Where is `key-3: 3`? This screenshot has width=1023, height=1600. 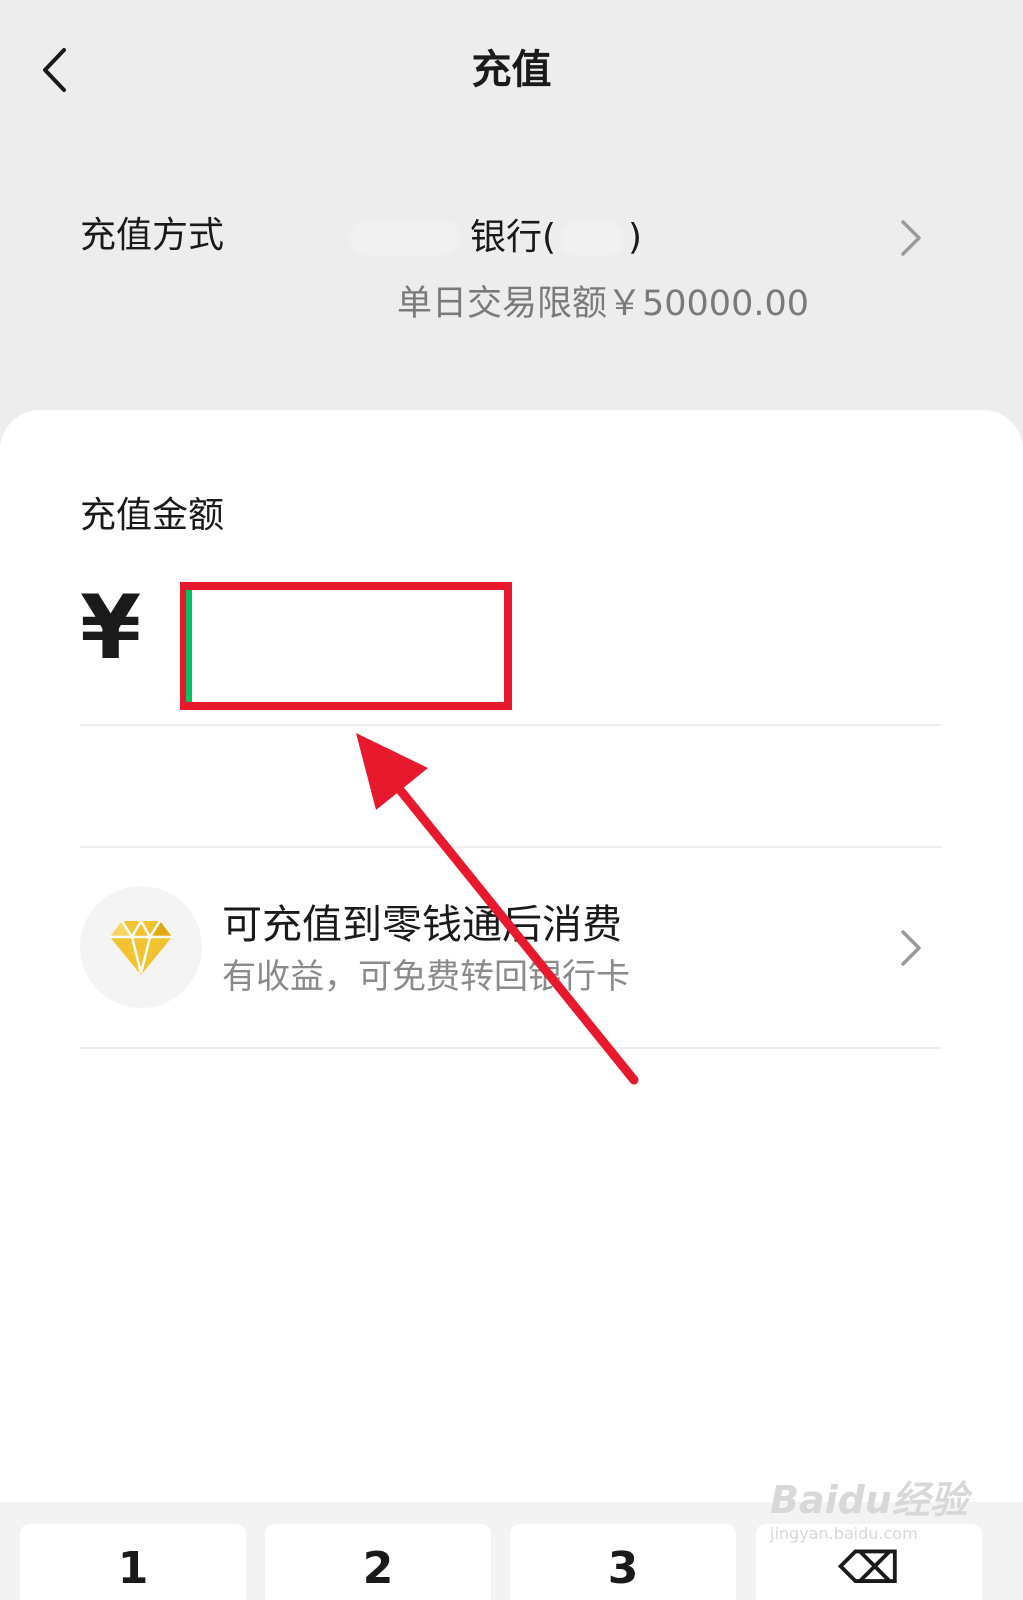 key-3: 3 is located at coordinates (623, 1562).